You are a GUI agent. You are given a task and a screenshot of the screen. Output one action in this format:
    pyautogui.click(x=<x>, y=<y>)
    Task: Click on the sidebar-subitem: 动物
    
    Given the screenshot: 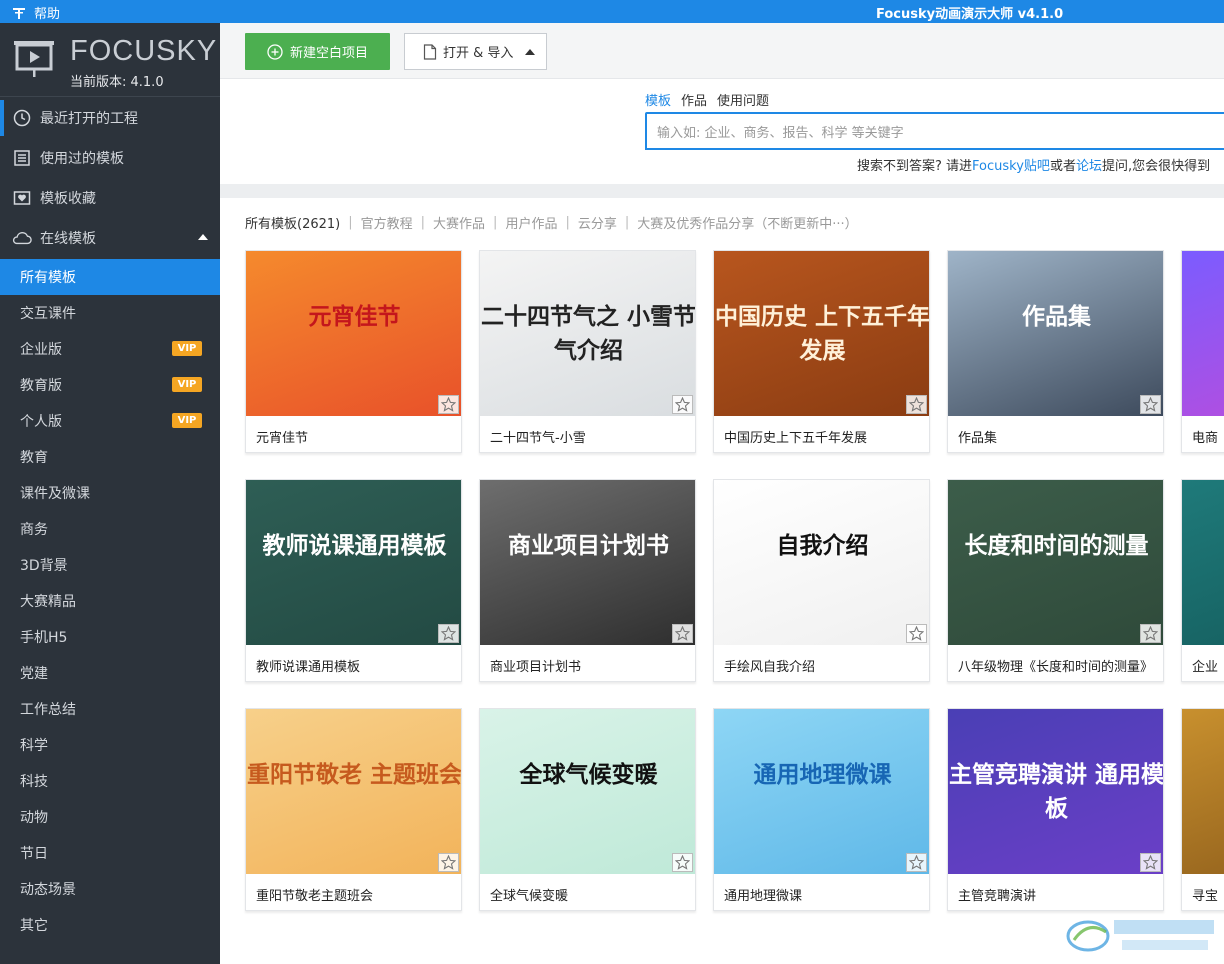 What is the action you would take?
    pyautogui.click(x=110, y=817)
    